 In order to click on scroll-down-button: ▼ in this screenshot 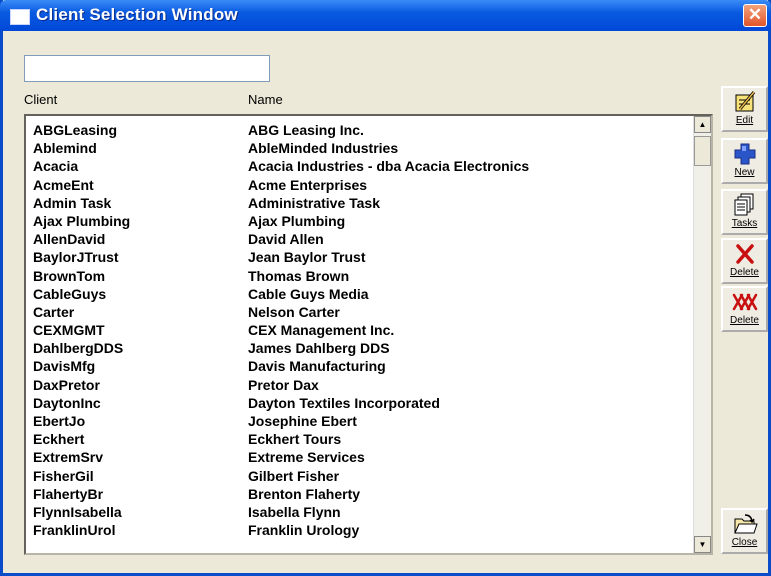, I will do `click(702, 544)`.